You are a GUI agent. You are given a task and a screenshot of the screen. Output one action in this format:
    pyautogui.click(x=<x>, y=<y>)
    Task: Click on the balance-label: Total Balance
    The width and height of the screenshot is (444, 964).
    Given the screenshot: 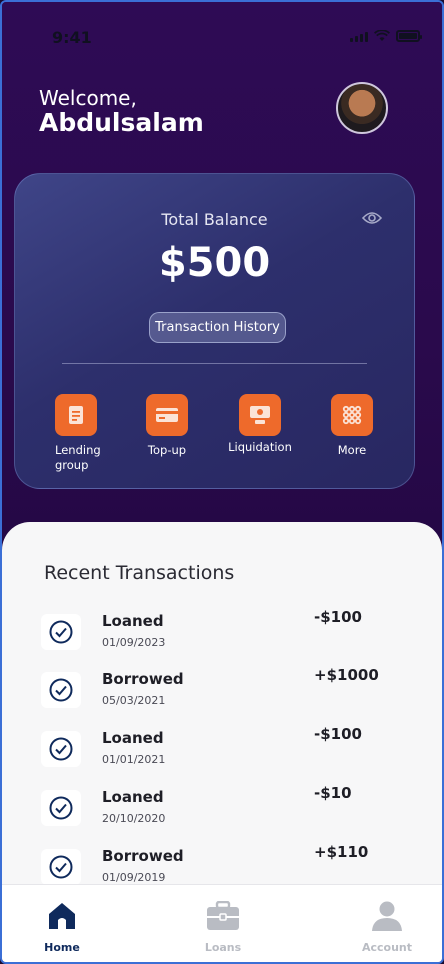 What is the action you would take?
    pyautogui.click(x=214, y=219)
    